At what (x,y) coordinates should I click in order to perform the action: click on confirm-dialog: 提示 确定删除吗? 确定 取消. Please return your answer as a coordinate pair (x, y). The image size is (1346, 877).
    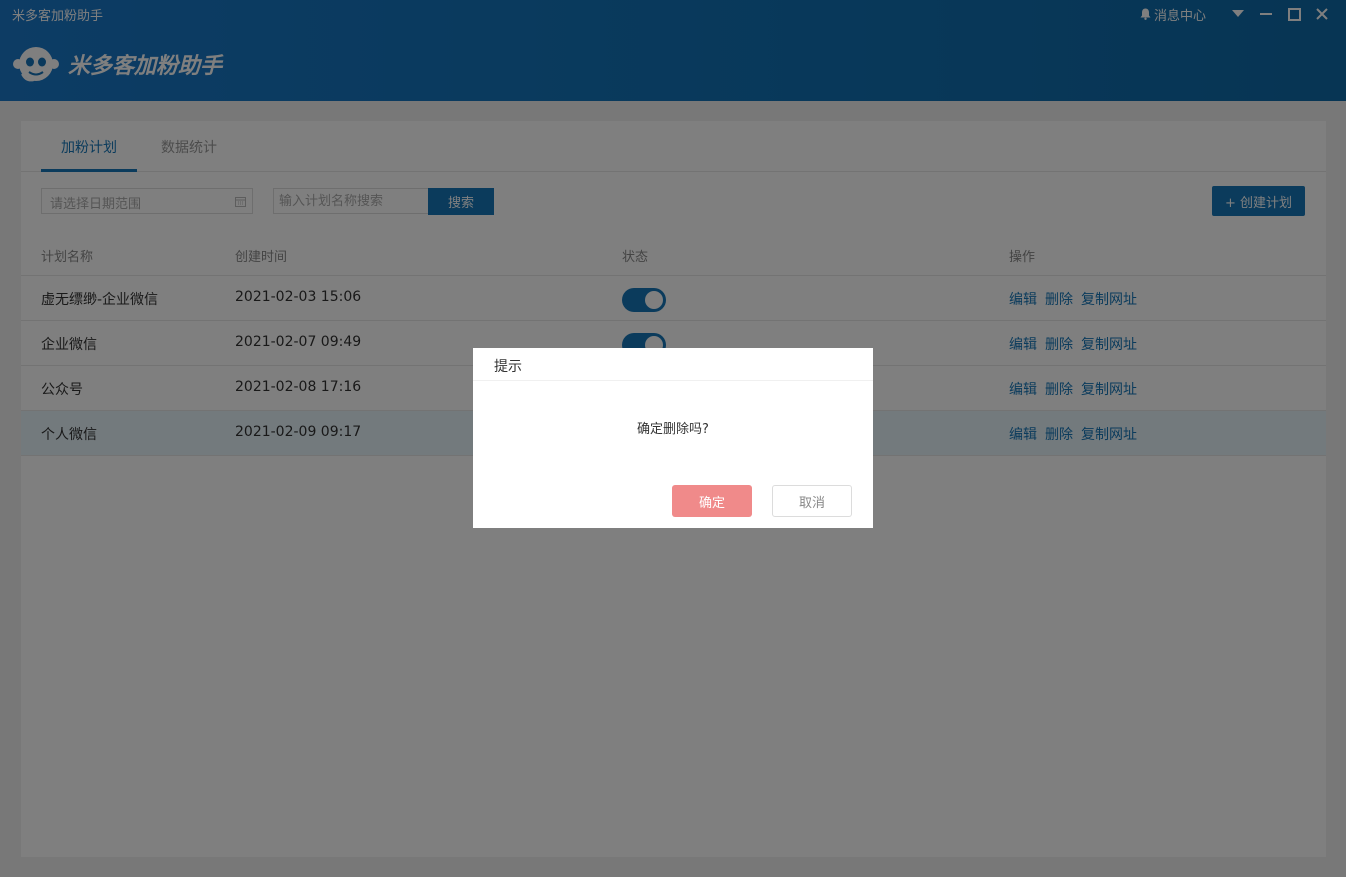
    Looking at the image, I should click on (673, 438).